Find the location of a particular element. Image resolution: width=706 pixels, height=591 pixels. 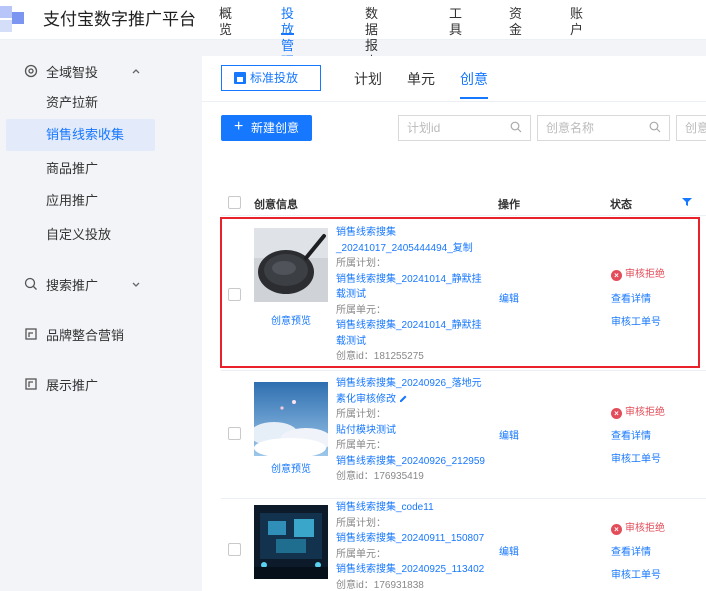

tab-creative: 创意 is located at coordinates (474, 84).